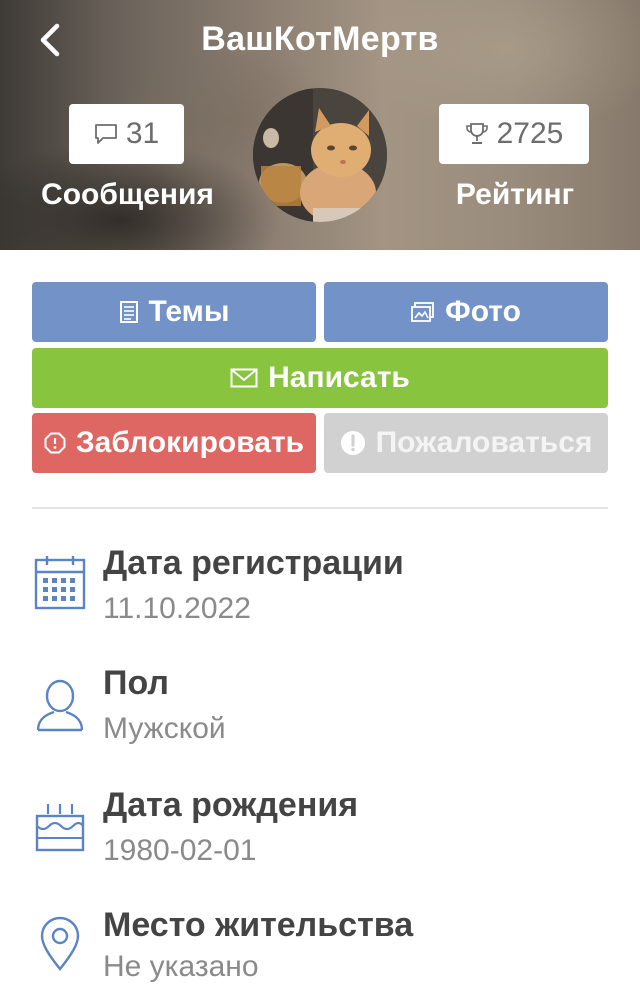 The height and width of the screenshot is (1004, 640). What do you see at coordinates (127, 194) in the screenshot?
I see `messages-label: Сообщения` at bounding box center [127, 194].